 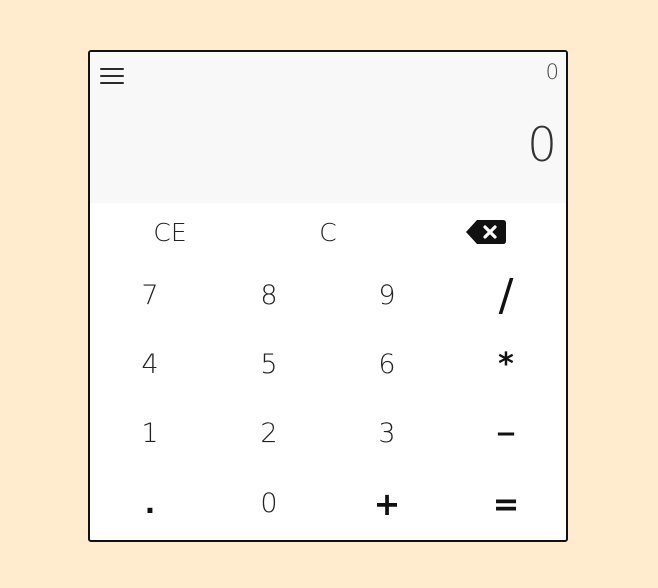 I want to click on add-button: +, so click(x=387, y=504).